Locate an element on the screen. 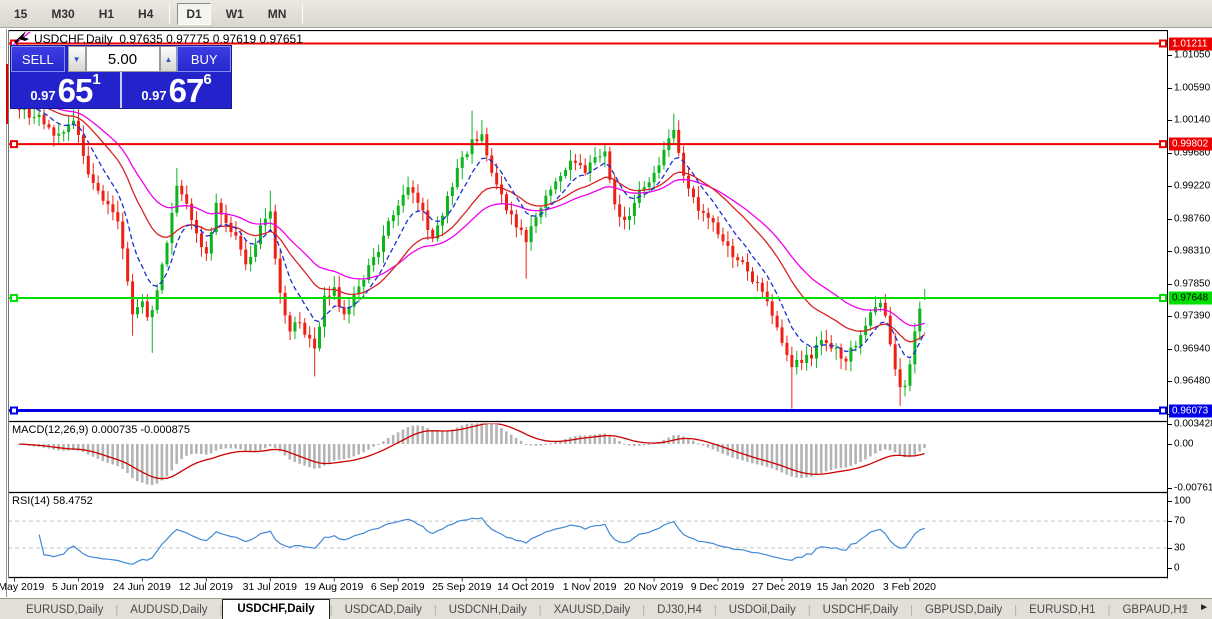 The width and height of the screenshot is (1212, 619). drawn-vertical-line is located at coordinates (7, 94).